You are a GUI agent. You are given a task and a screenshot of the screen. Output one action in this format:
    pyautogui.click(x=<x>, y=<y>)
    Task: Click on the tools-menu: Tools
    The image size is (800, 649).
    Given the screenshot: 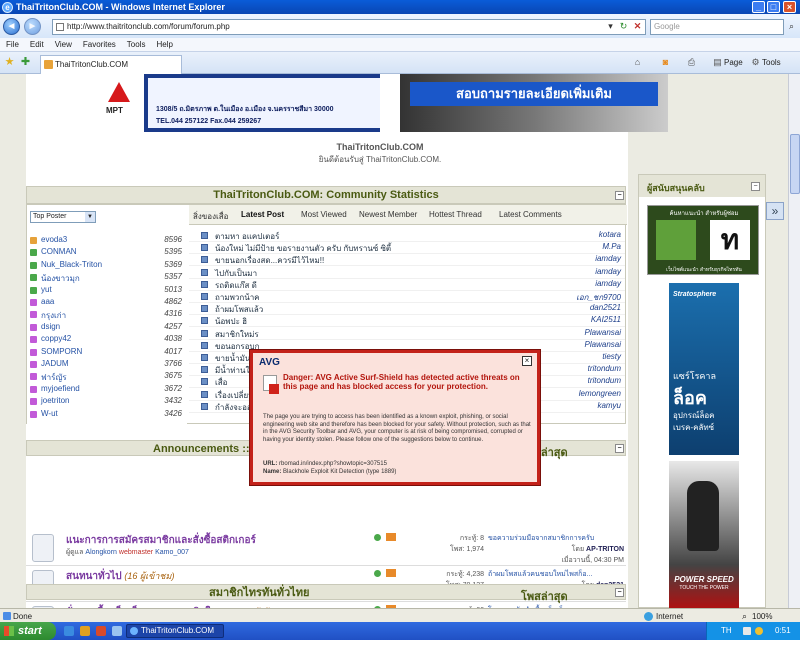 What is the action you would take?
    pyautogui.click(x=771, y=62)
    